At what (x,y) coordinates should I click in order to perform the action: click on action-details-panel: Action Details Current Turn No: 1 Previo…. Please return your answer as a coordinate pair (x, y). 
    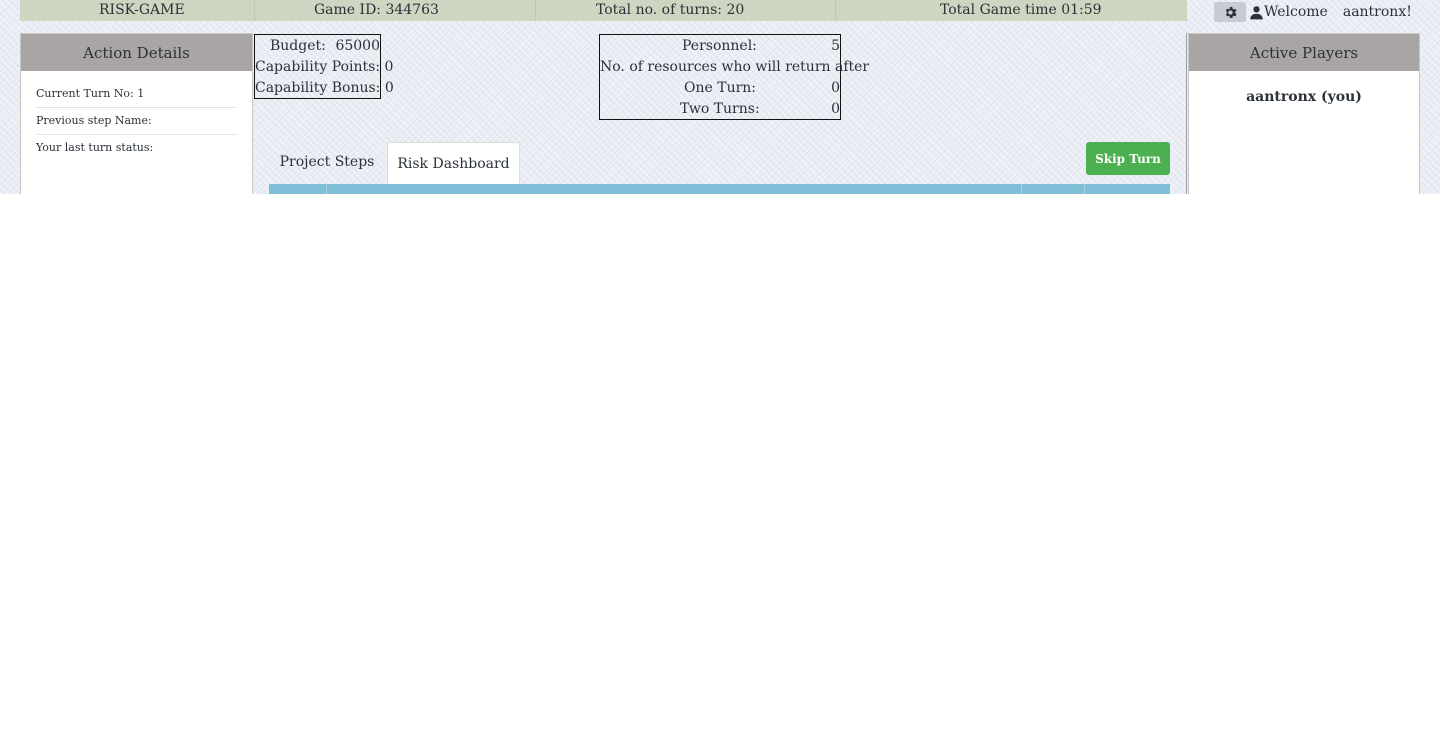
    Looking at the image, I should click on (136, 113).